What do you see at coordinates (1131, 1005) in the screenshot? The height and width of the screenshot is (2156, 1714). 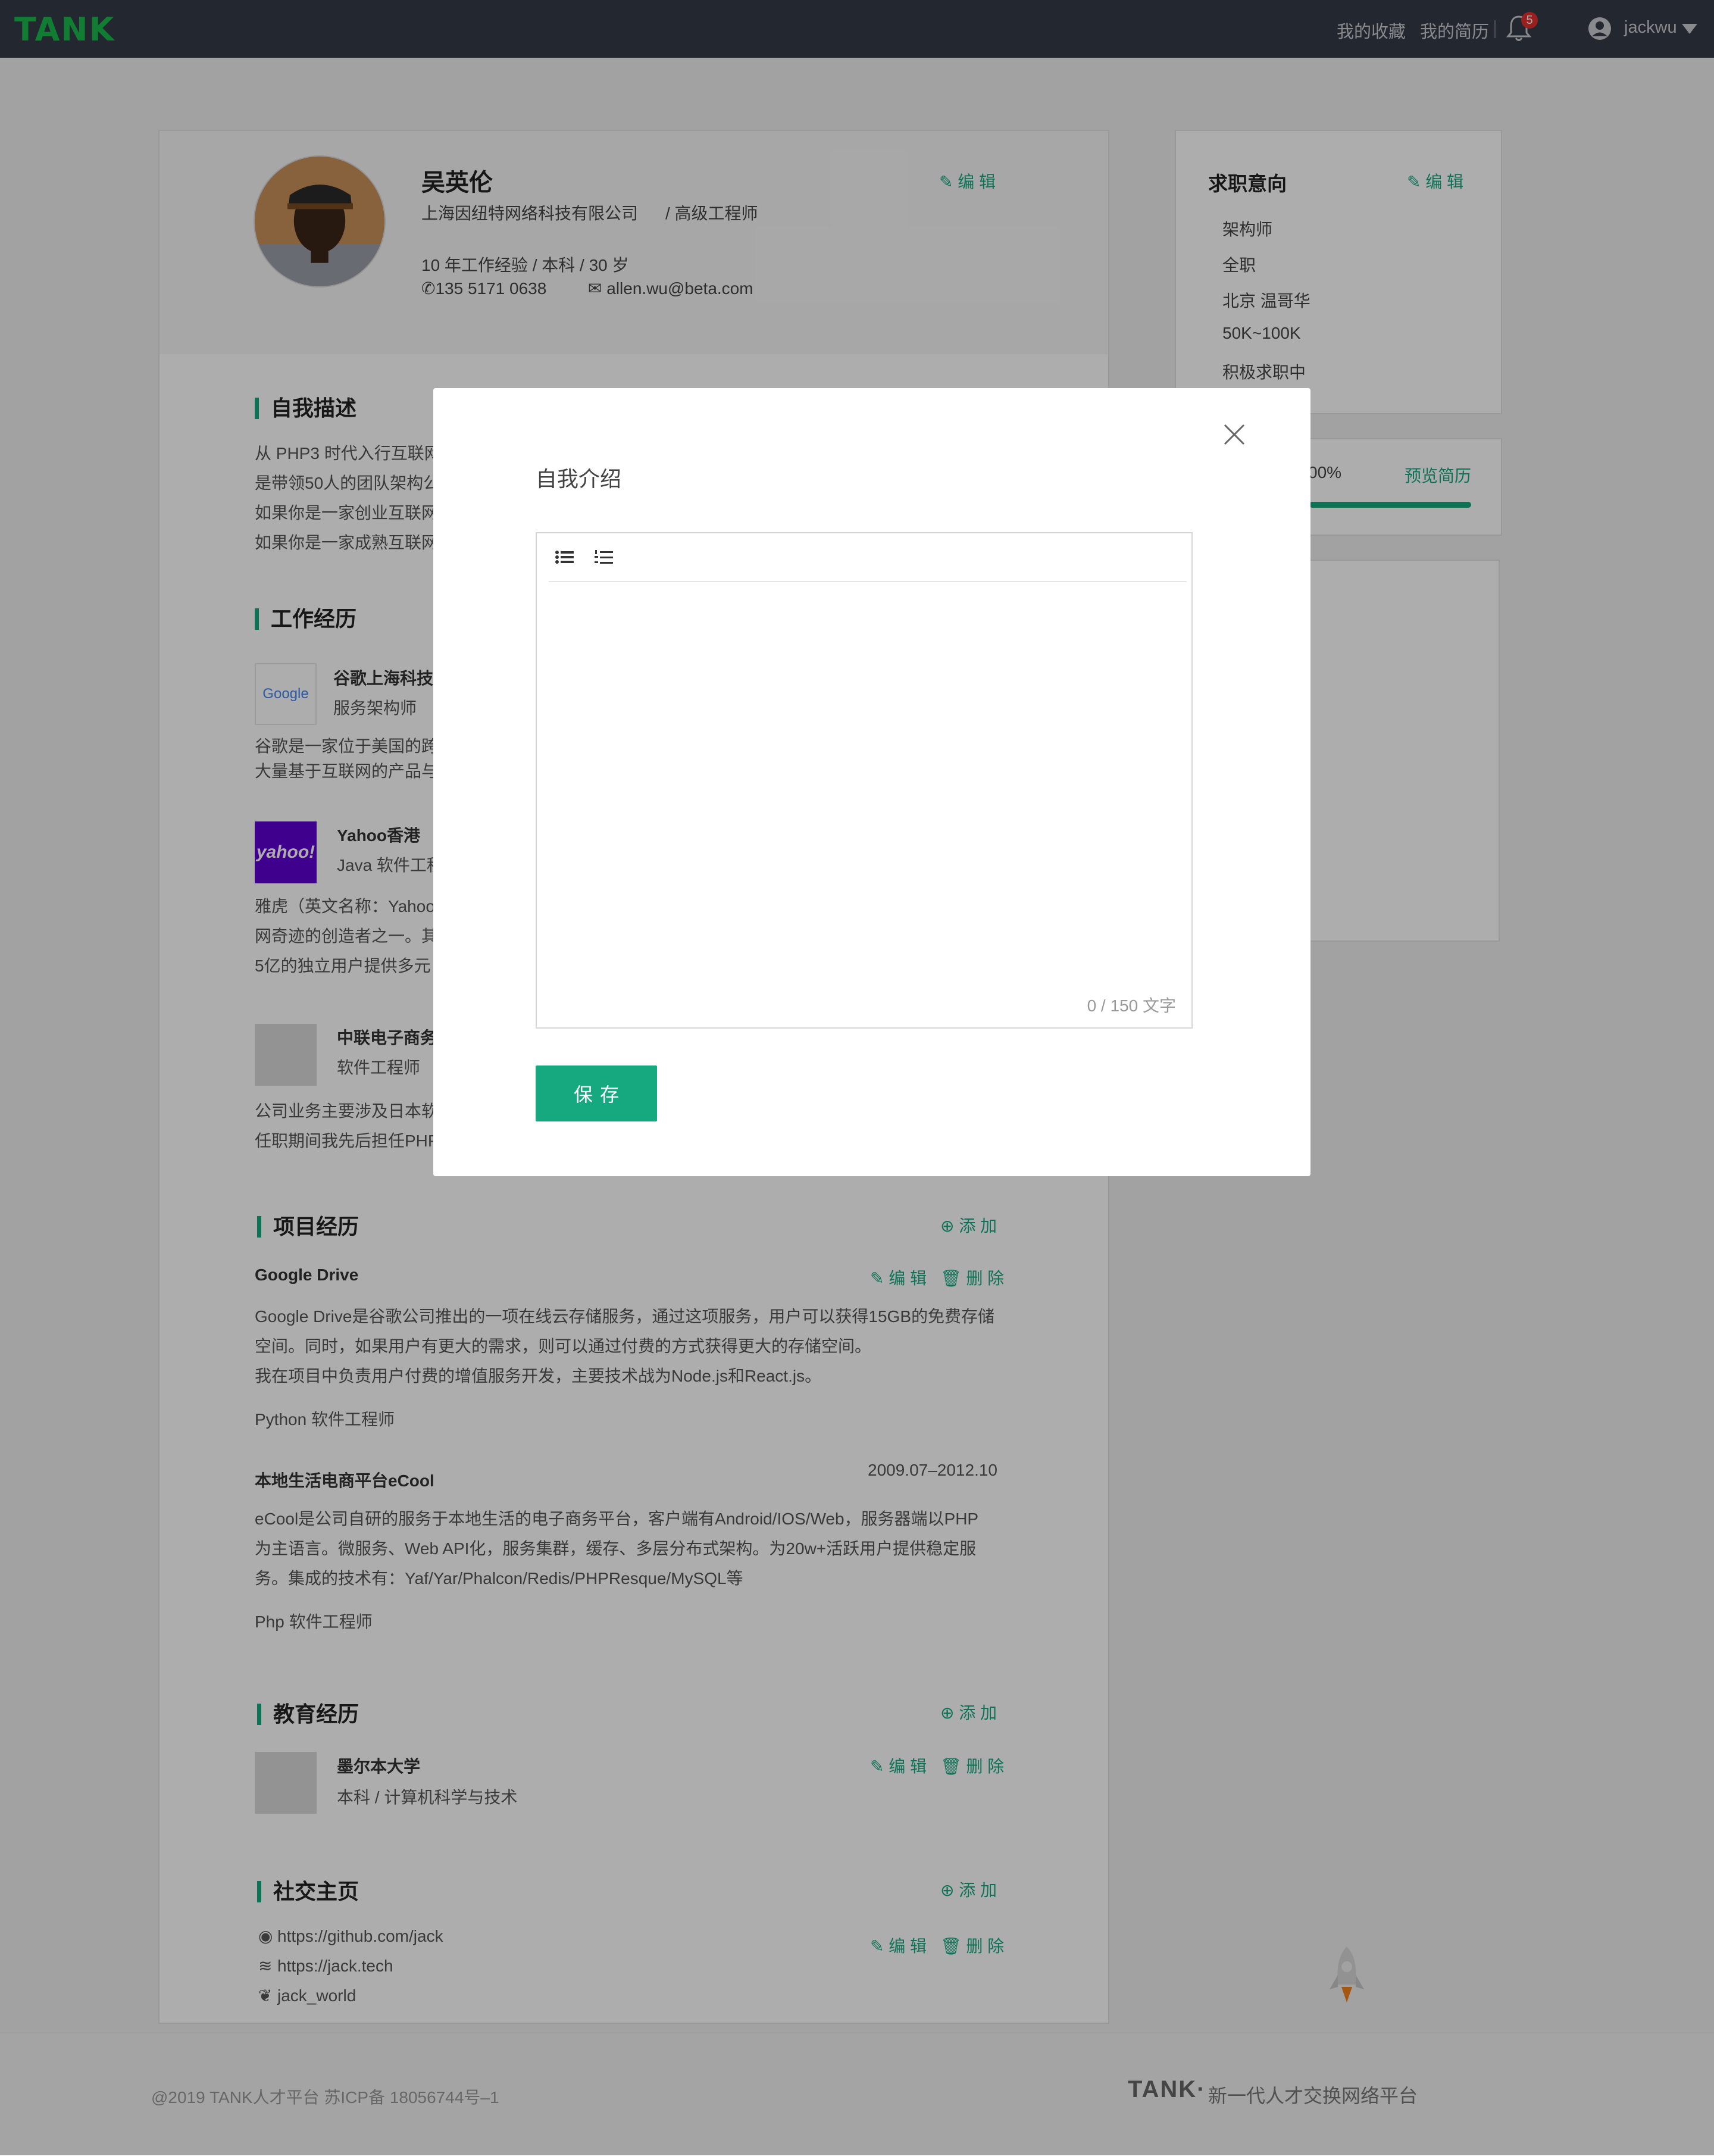 I see `char-counter: 0 / 150 文字` at bounding box center [1131, 1005].